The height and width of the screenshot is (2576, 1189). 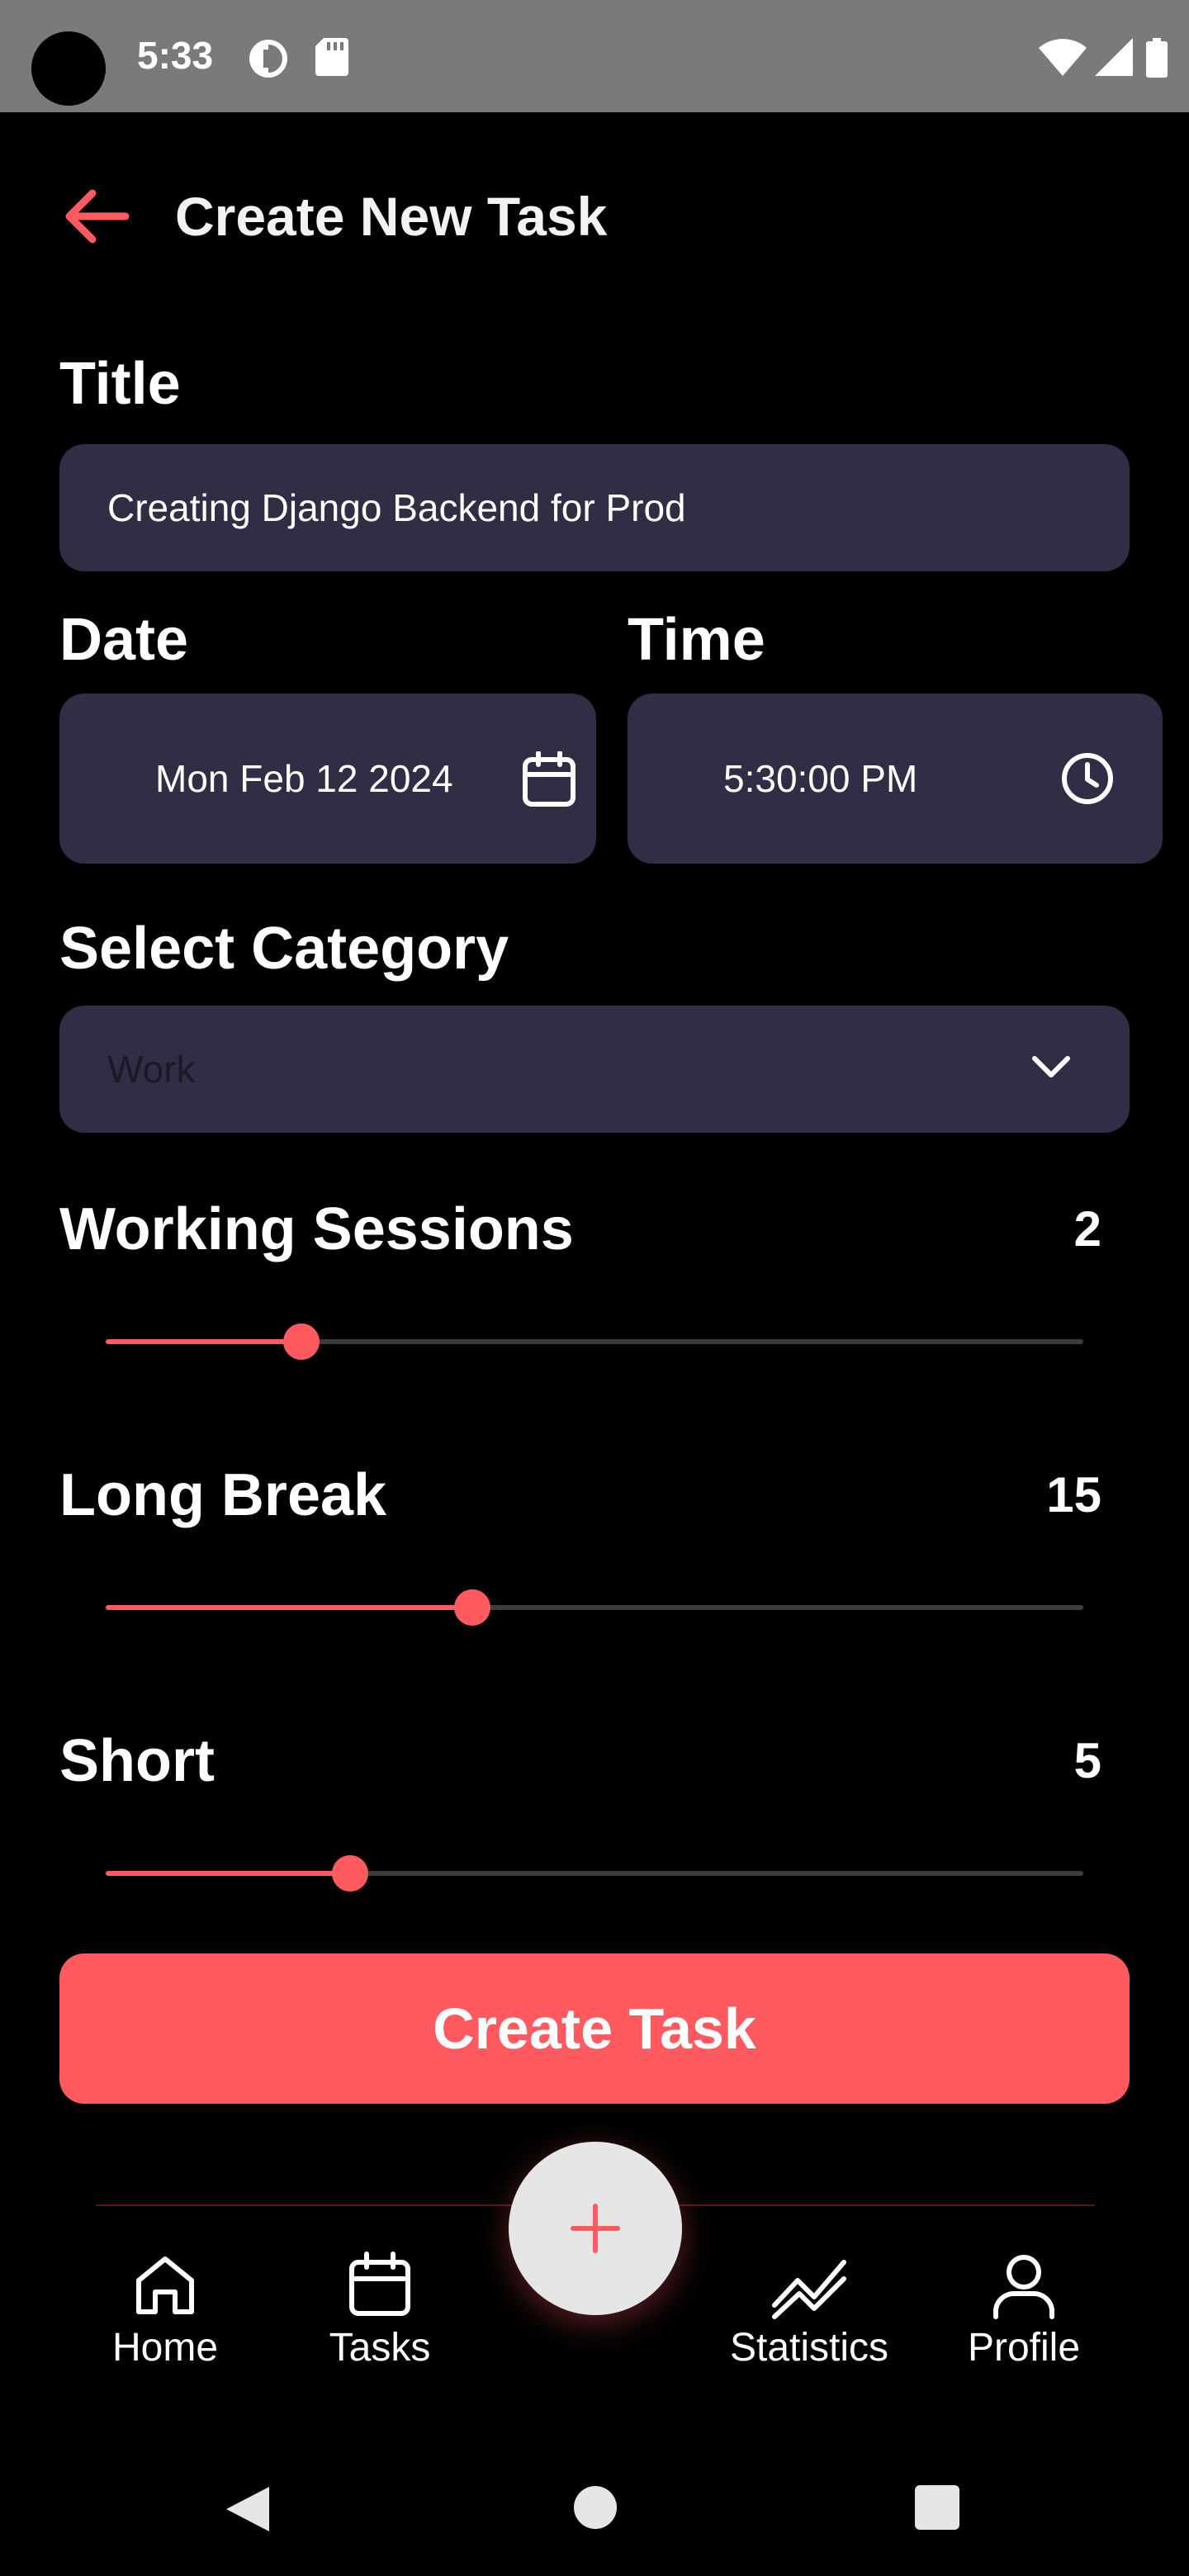 I want to click on date-label: Date, so click(x=124, y=640).